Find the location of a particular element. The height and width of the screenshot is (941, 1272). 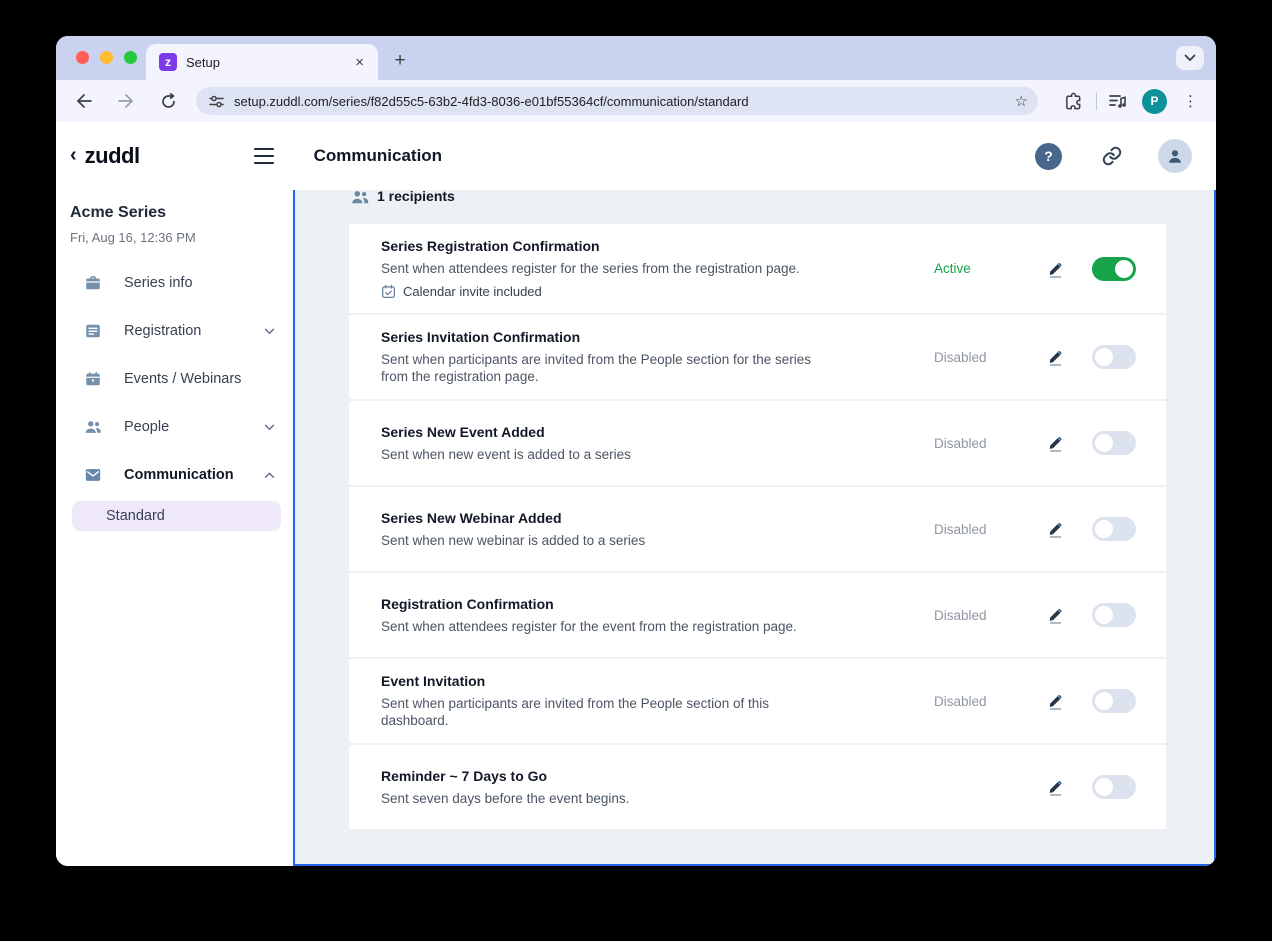

user-avatar is located at coordinates (1175, 156).